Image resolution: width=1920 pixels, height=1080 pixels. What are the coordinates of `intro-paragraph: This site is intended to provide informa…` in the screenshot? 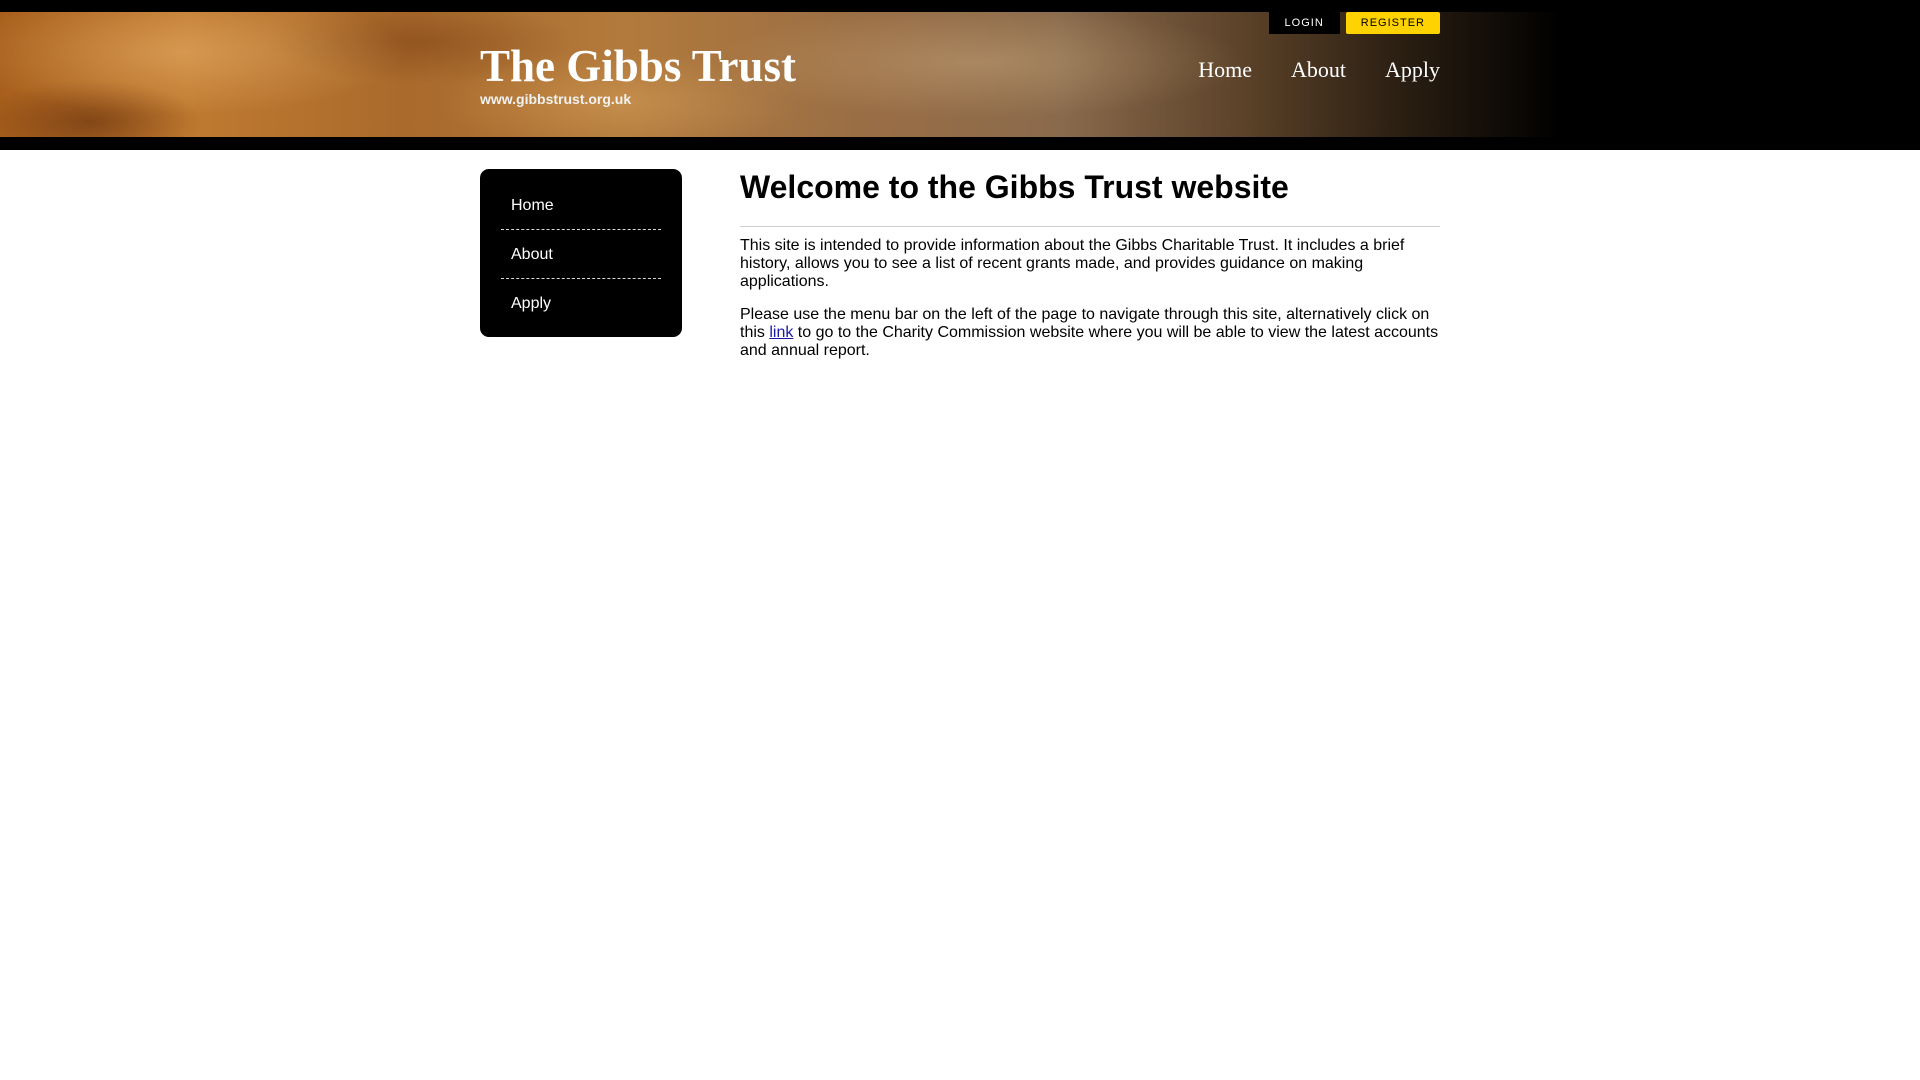 It's located at (1072, 263).